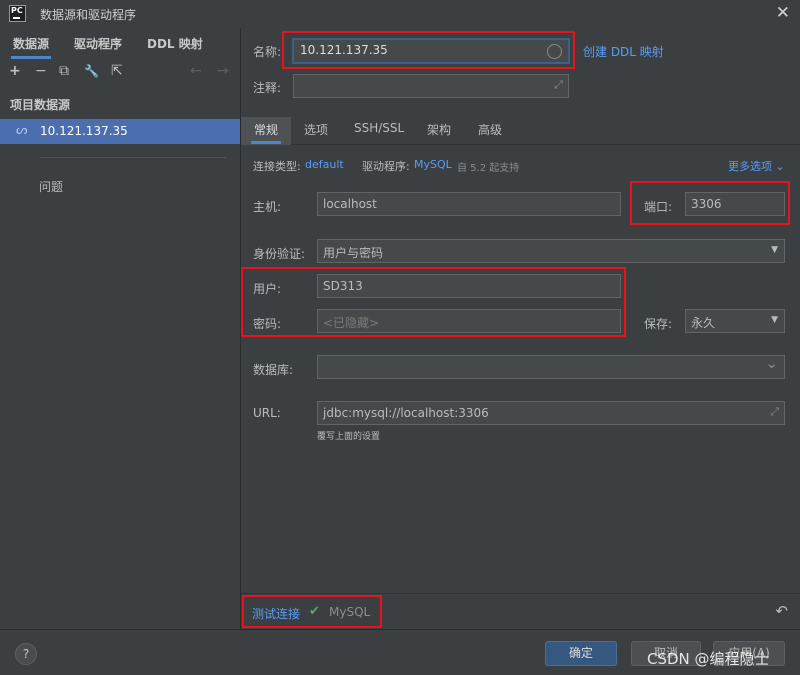 The width and height of the screenshot is (800, 675). I want to click on create-ddl-mapping-link: 创建 DDL 映射, so click(623, 51).